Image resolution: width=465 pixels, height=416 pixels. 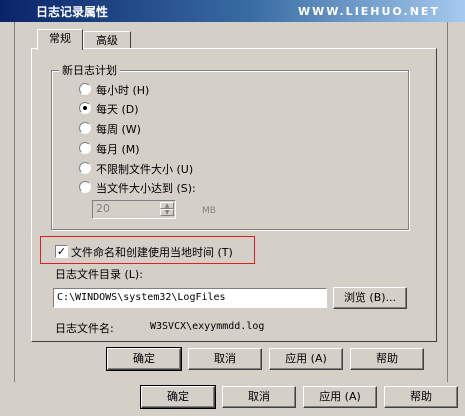 What do you see at coordinates (340, 397) in the screenshot?
I see `outer-apply-button: 应用 (A)` at bounding box center [340, 397].